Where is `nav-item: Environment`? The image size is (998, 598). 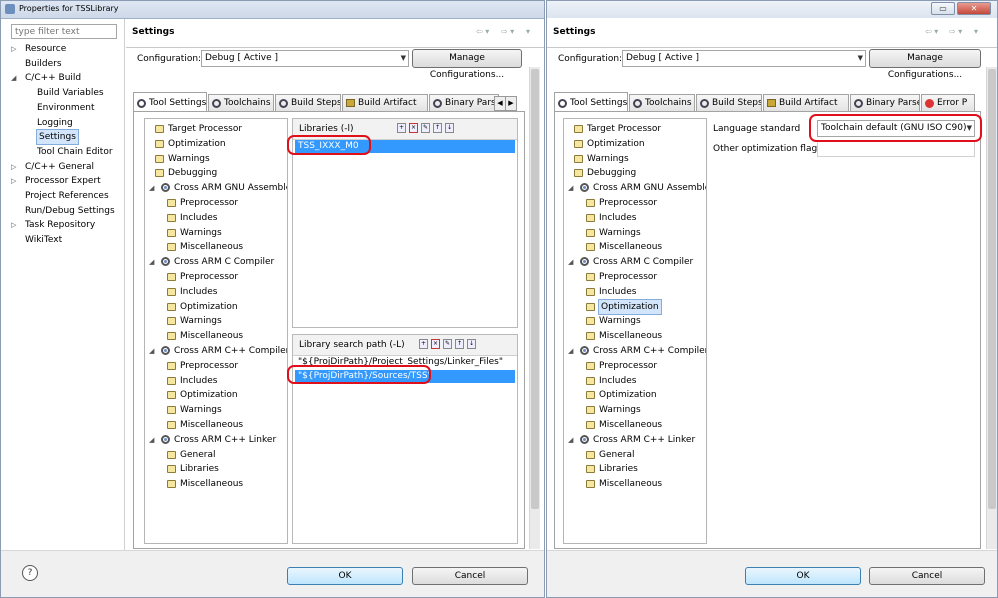
nav-item: Environment is located at coordinates (64, 108).